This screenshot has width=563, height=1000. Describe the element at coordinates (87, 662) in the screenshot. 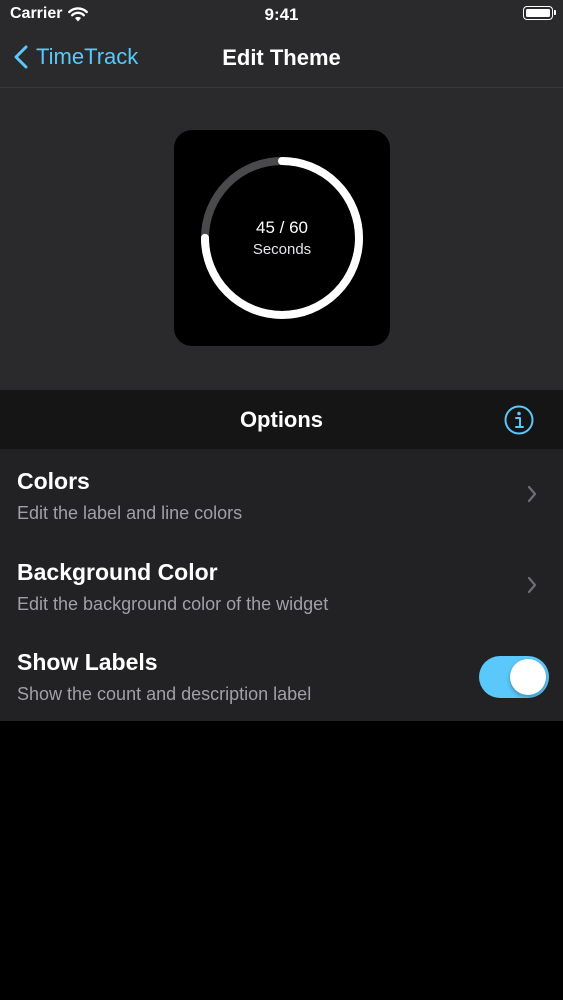

I see `option-title: Show Labels` at that location.